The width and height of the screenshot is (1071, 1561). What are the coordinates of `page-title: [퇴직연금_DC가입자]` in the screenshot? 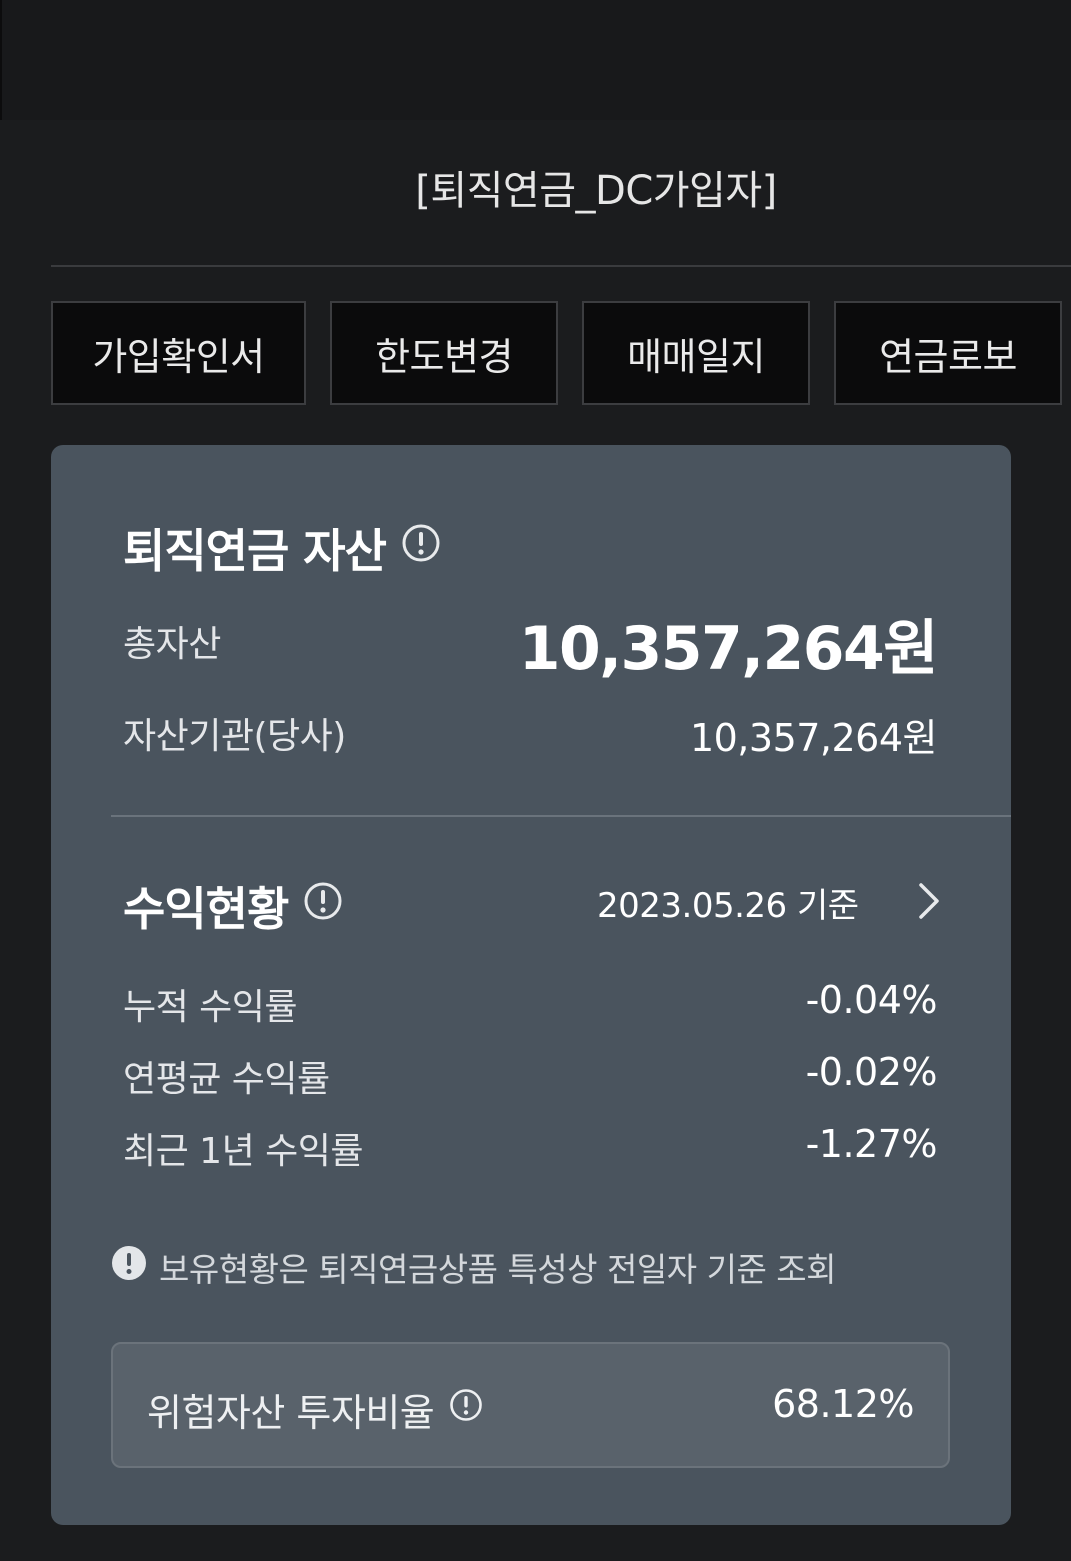 It's located at (596, 191).